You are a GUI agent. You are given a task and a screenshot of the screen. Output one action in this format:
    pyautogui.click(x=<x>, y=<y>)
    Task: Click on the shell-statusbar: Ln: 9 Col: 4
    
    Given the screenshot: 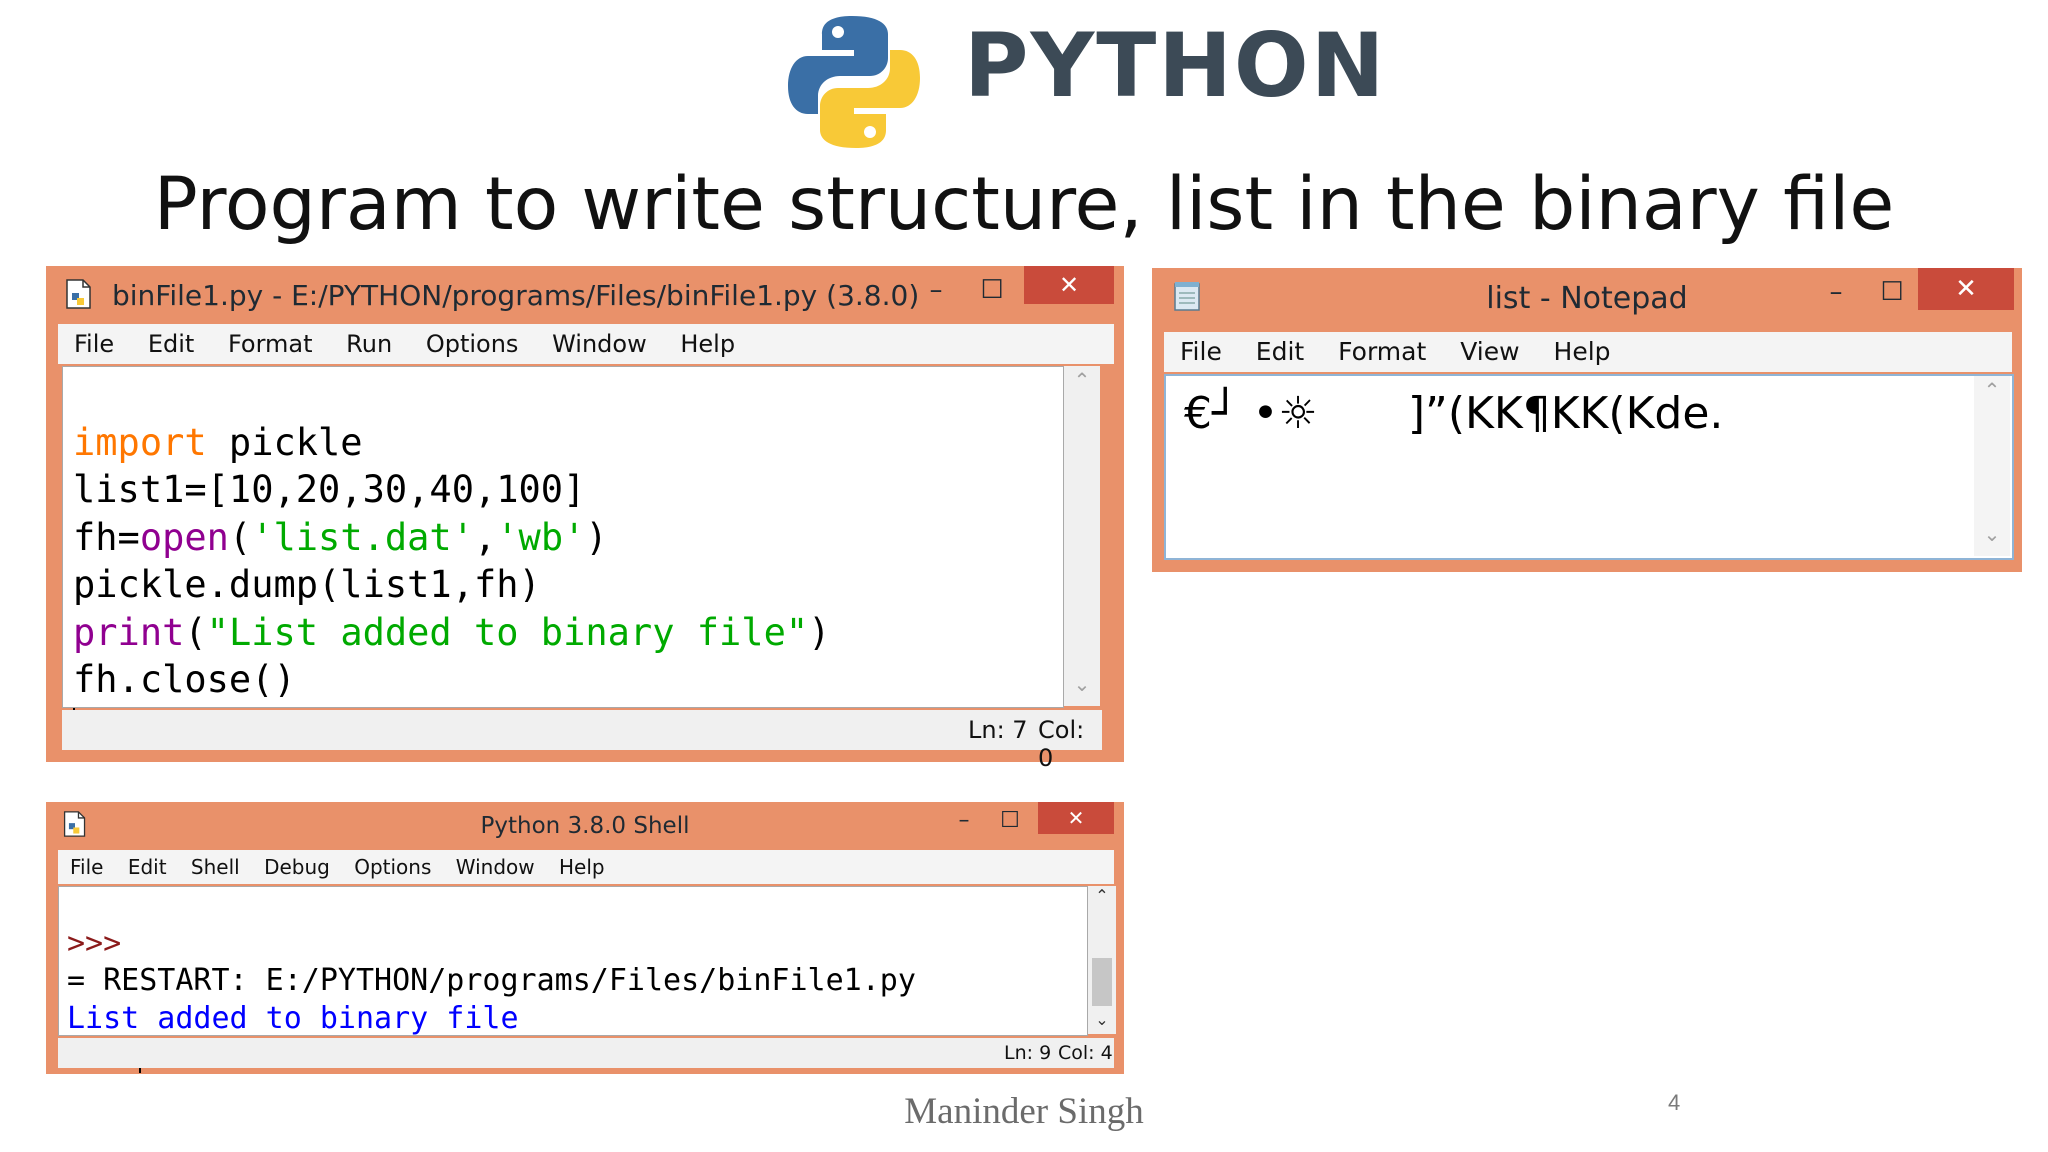 What is the action you would take?
    pyautogui.click(x=586, y=1053)
    